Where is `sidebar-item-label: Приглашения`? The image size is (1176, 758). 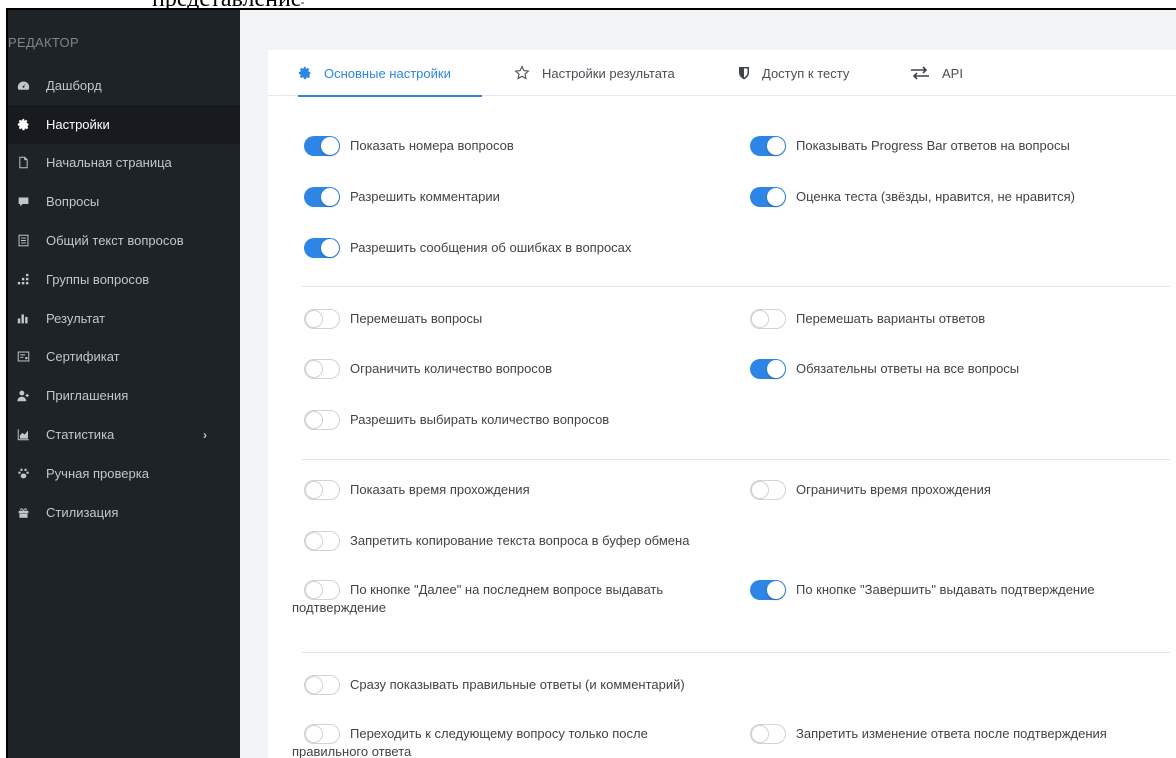
sidebar-item-label: Приглашения is located at coordinates (87, 396).